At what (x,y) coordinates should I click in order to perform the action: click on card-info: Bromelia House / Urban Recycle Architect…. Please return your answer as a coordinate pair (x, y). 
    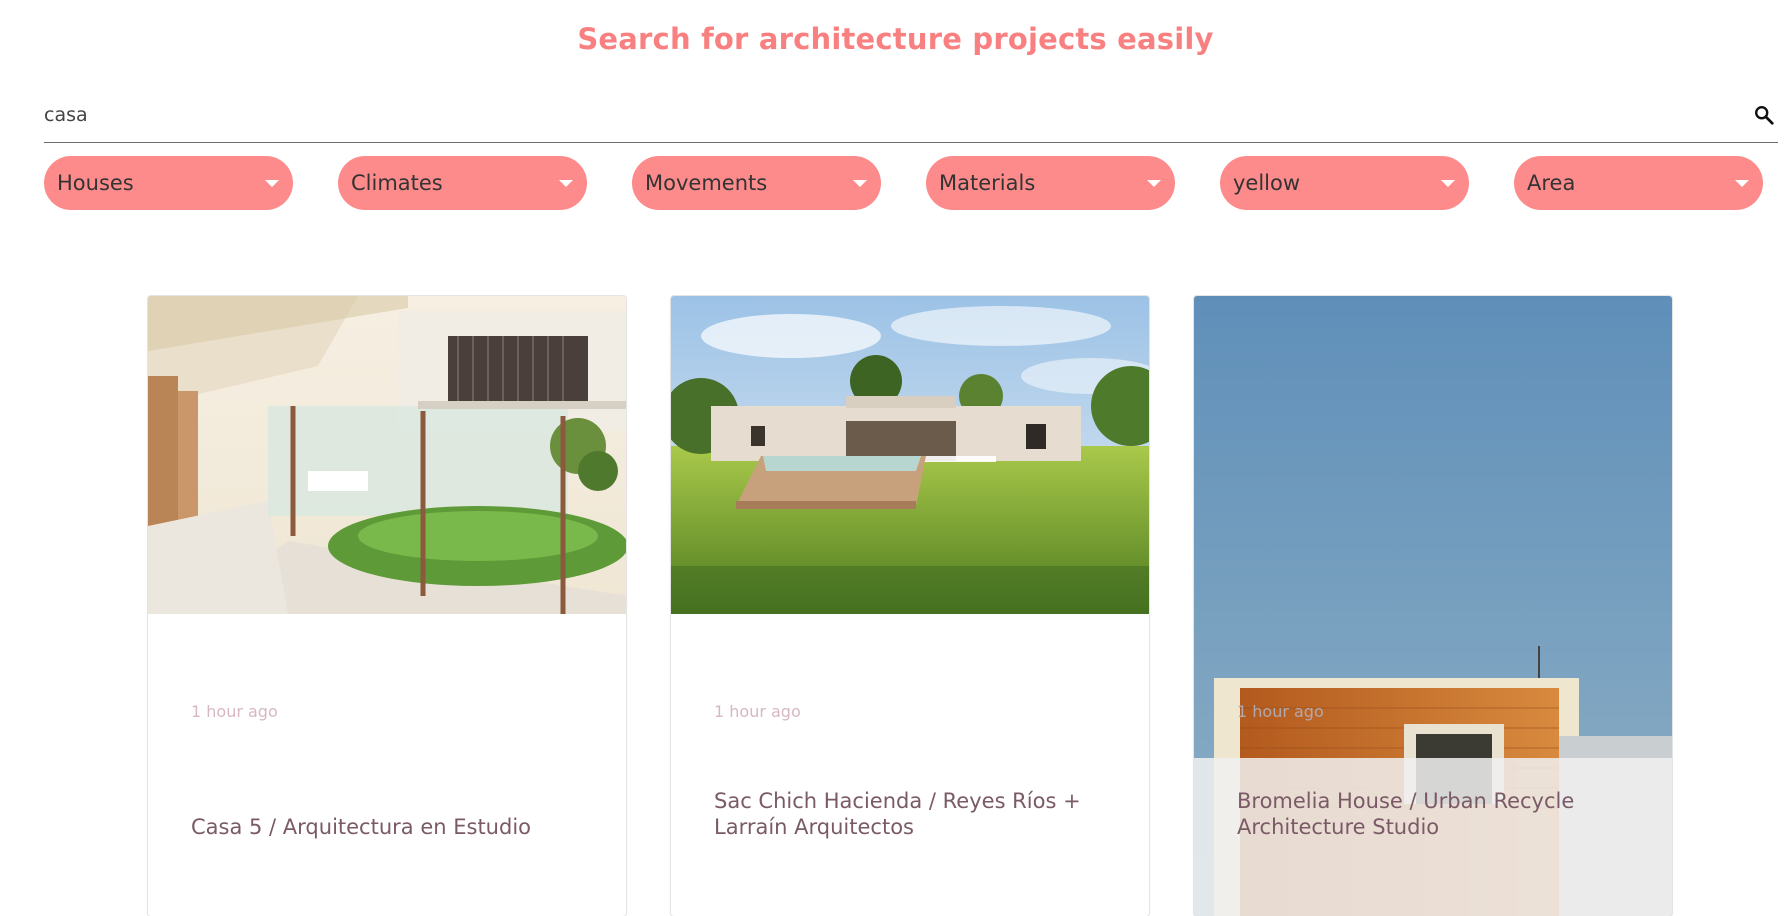
    Looking at the image, I should click on (1433, 837).